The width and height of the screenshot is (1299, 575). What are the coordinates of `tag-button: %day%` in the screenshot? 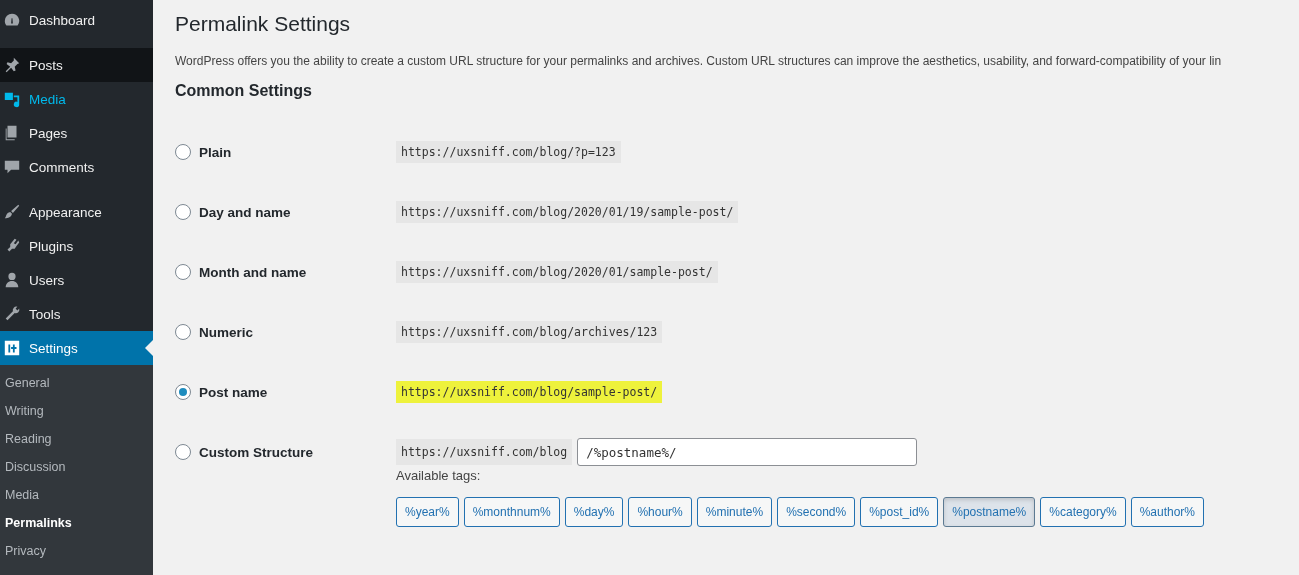 It's located at (594, 512).